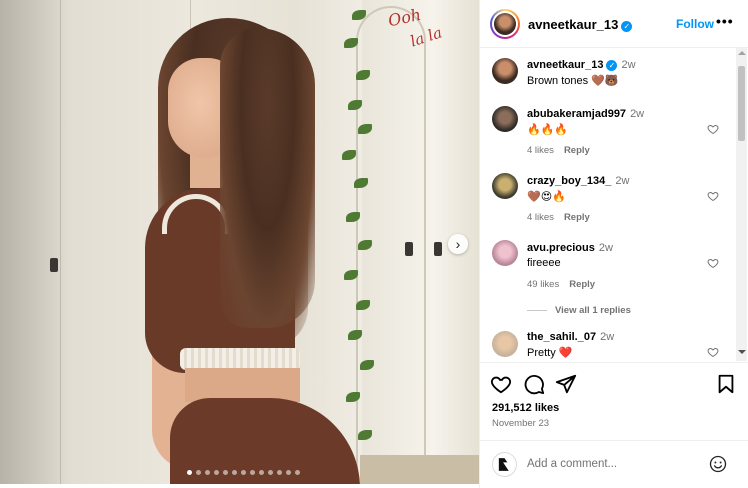 This screenshot has height=488, width=748. What do you see at coordinates (569, 181) in the screenshot?
I see `commenter-username: crazy_boy_134_` at bounding box center [569, 181].